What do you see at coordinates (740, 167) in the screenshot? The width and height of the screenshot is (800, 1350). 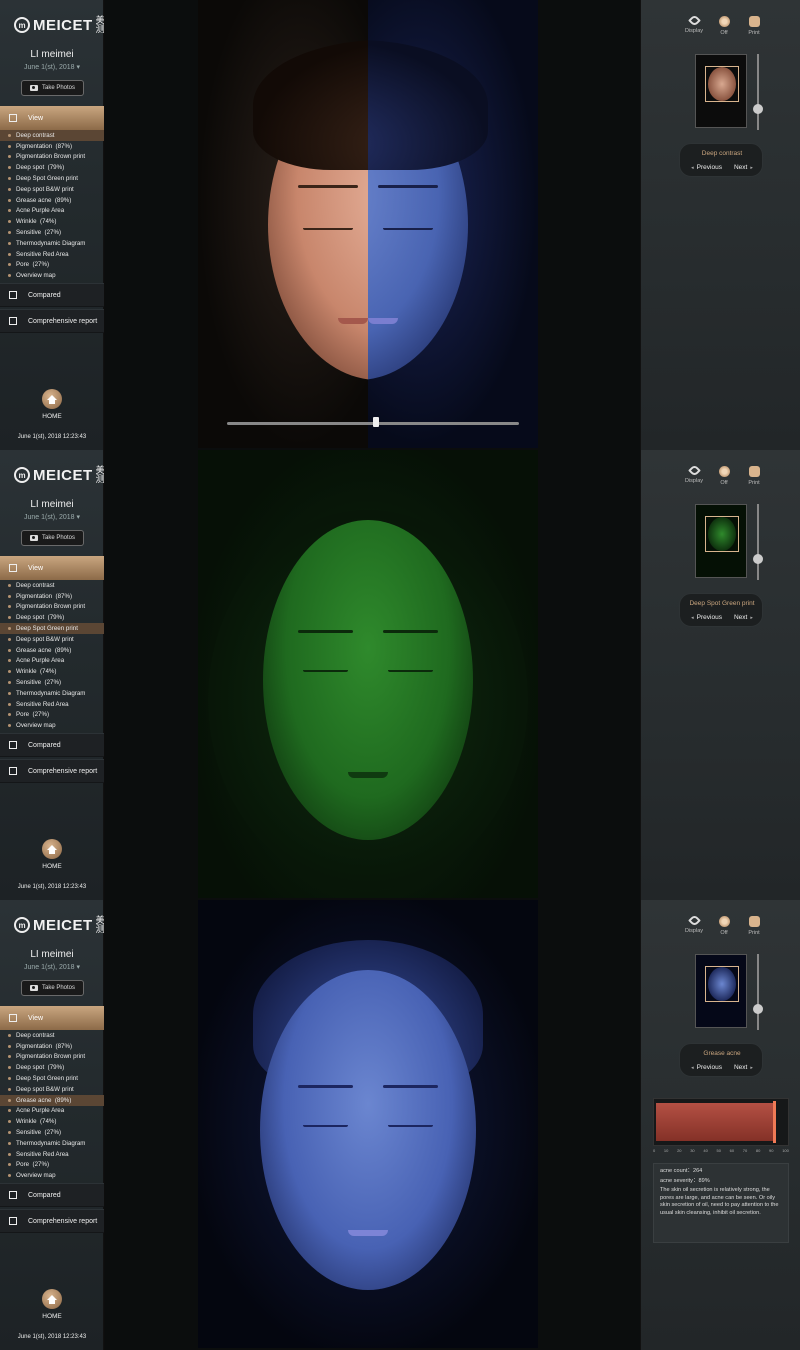 I see `next-label: Next` at bounding box center [740, 167].